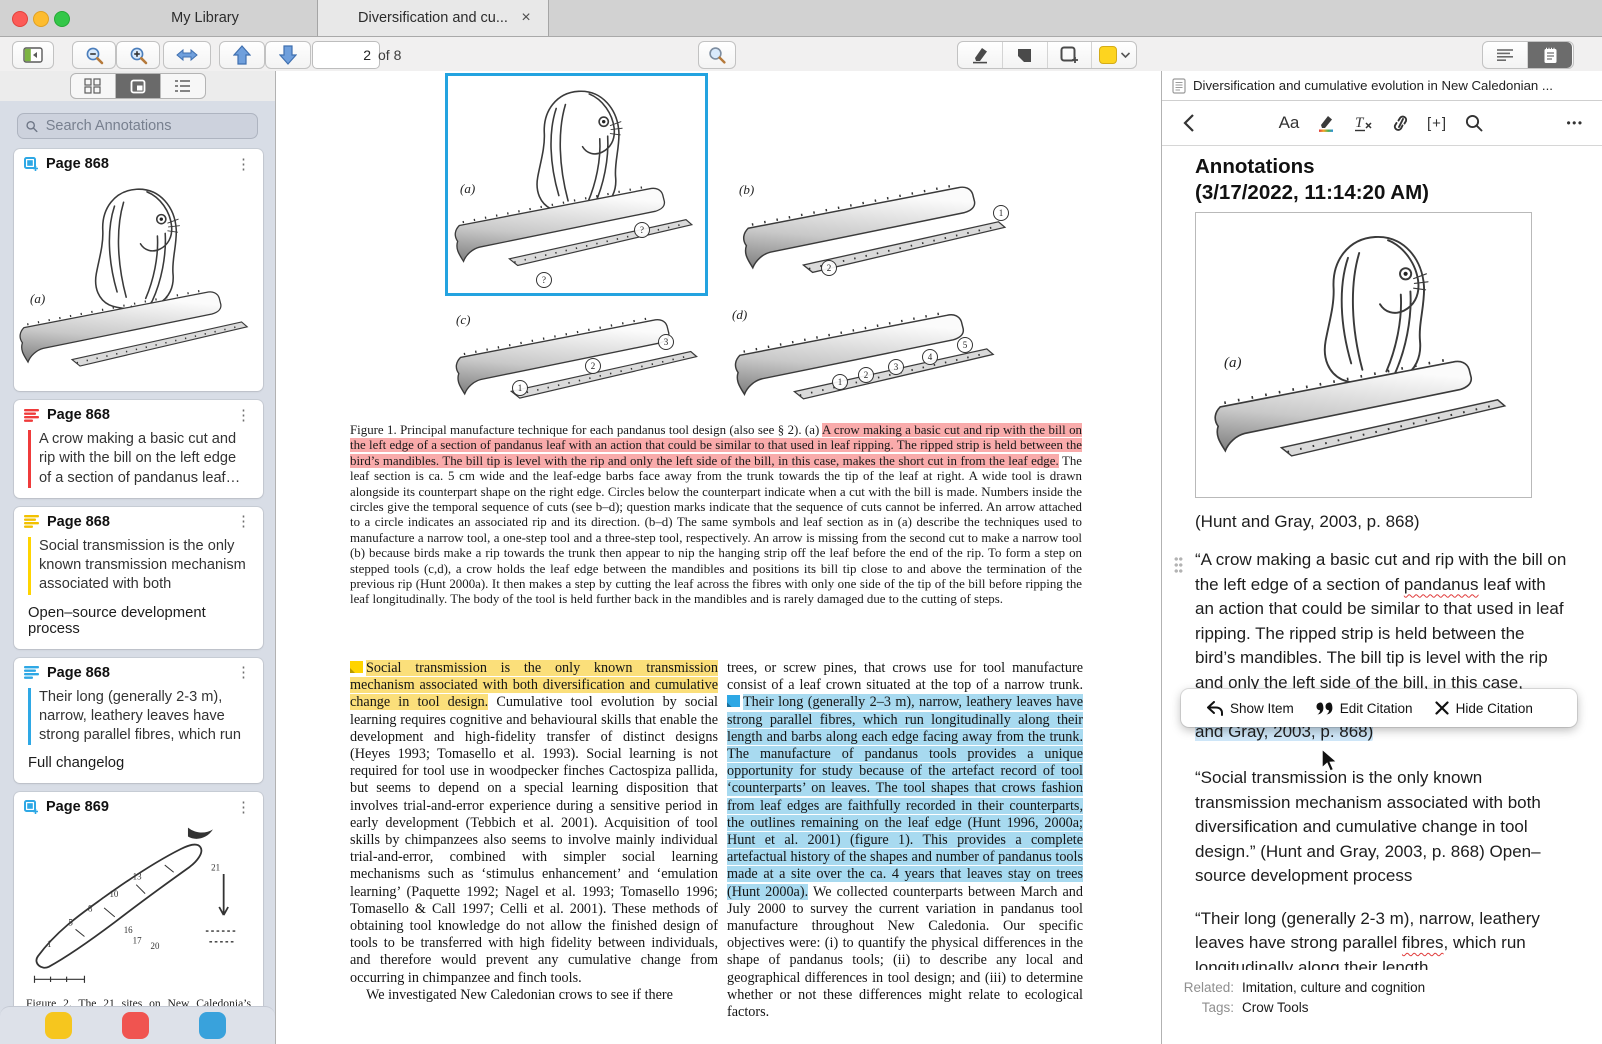 The width and height of the screenshot is (1602, 1044). I want to click on search-icon, so click(717, 55).